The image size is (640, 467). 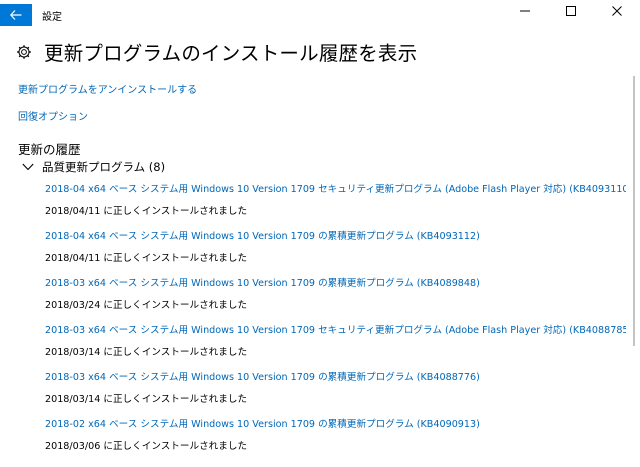 What do you see at coordinates (24, 51) in the screenshot?
I see `gear-icon` at bounding box center [24, 51].